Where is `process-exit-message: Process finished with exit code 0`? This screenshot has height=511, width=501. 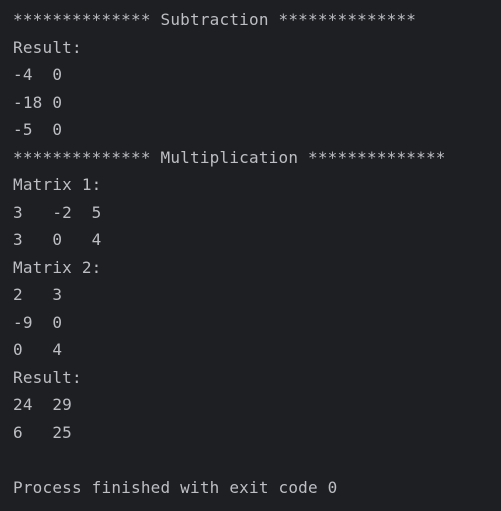 process-exit-message: Process finished with exit code 0 is located at coordinates (175, 487).